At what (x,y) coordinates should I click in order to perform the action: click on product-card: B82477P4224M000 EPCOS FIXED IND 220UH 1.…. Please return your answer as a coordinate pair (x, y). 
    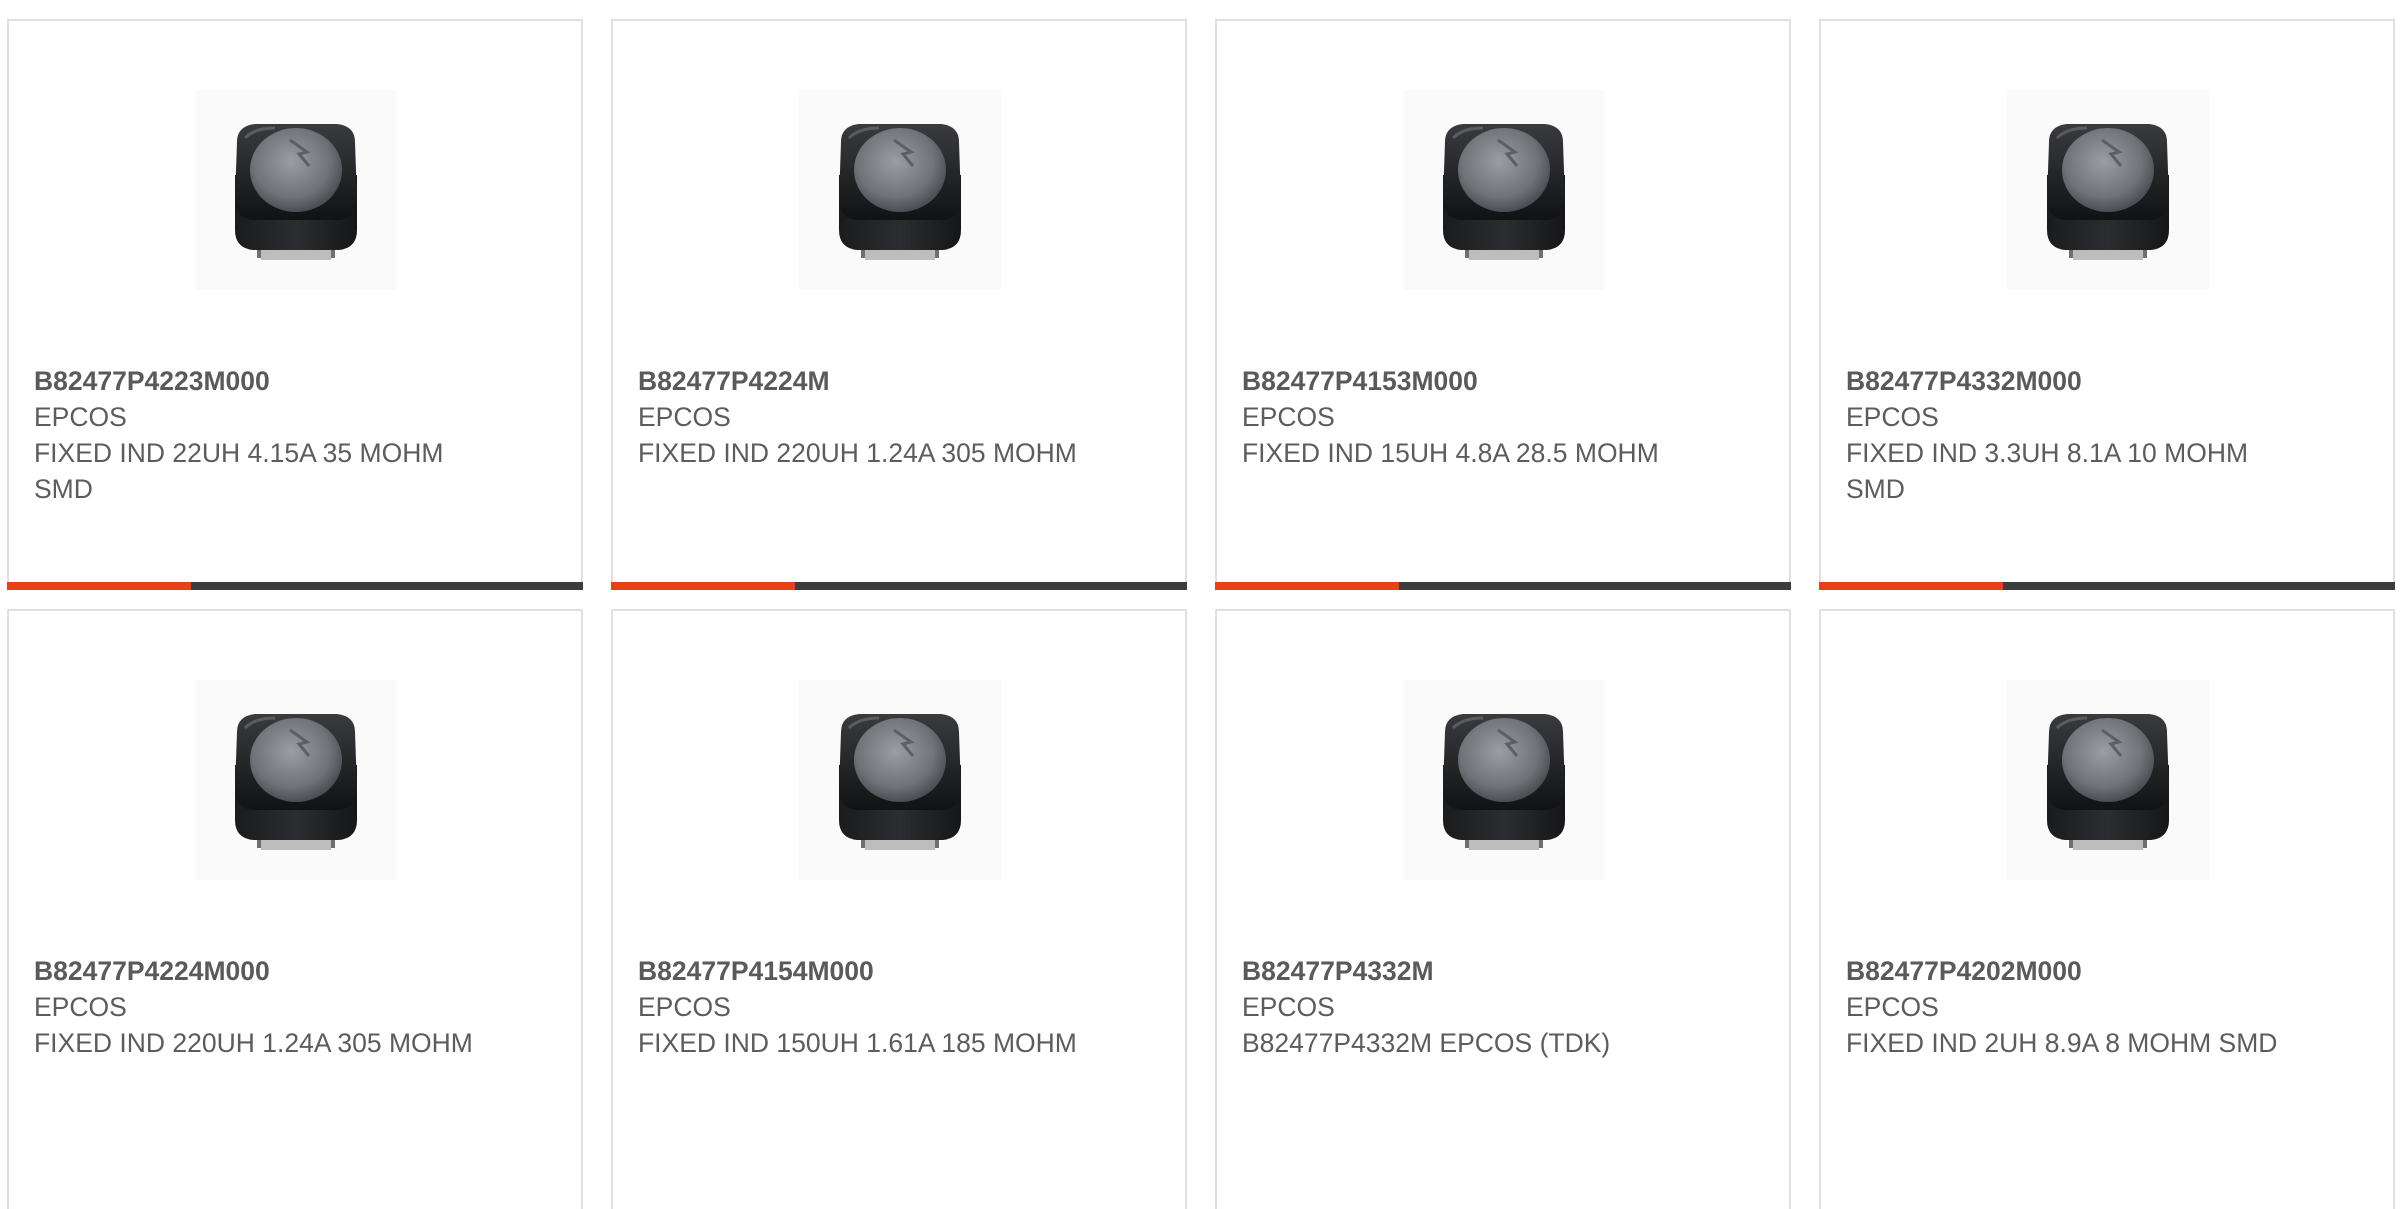
    Looking at the image, I should click on (295, 909).